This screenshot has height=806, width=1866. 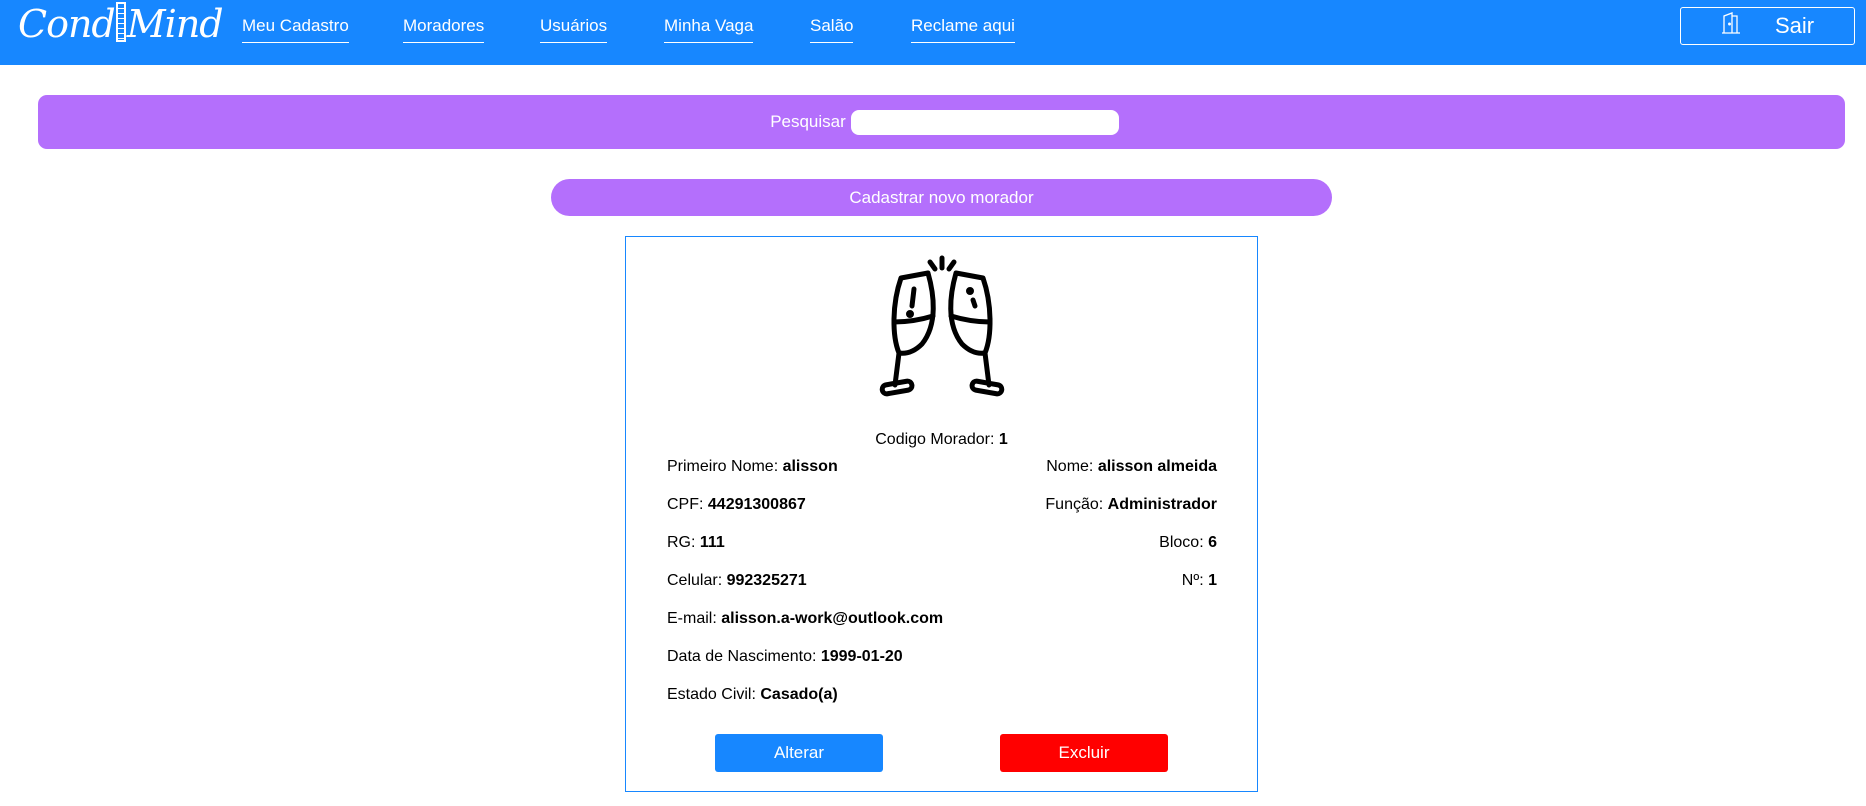 What do you see at coordinates (175, 24) in the screenshot?
I see `logo-text-right: Mind` at bounding box center [175, 24].